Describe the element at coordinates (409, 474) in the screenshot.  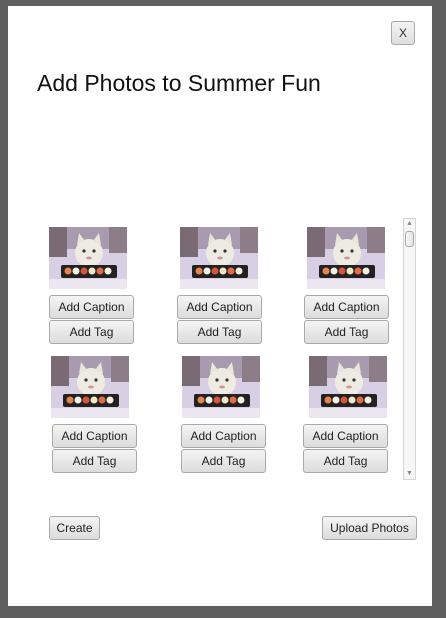
I see `chevron-down-icon: ▼` at that location.